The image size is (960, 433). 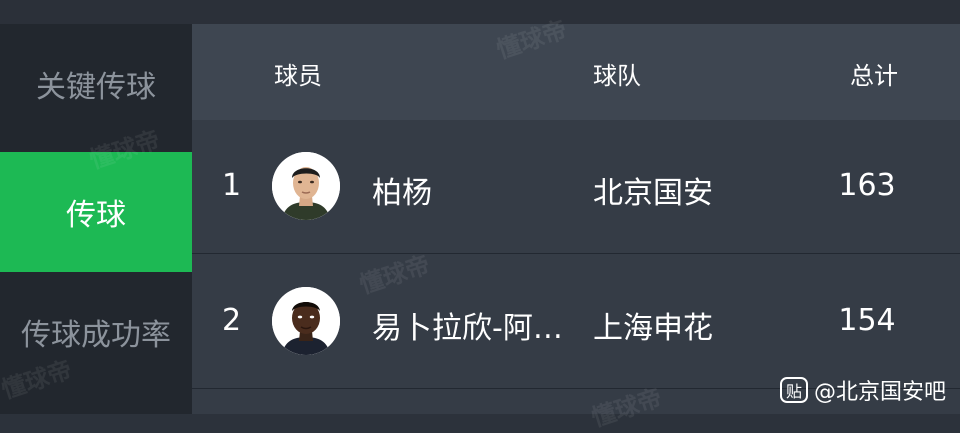 What do you see at coordinates (879, 392) in the screenshot?
I see `source-label: @北京国安吧` at bounding box center [879, 392].